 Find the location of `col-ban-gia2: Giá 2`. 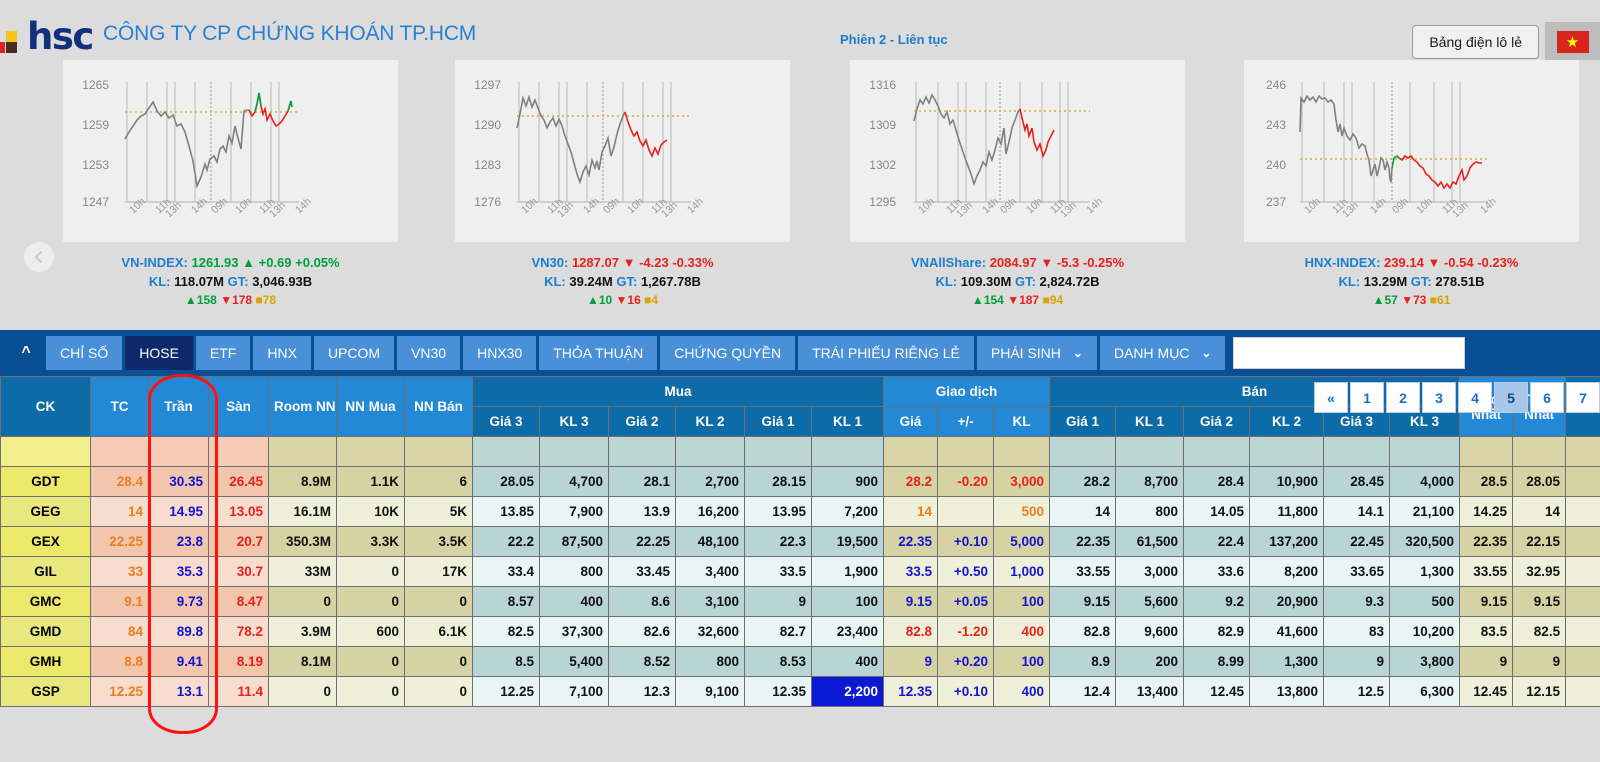

col-ban-gia2: Giá 2 is located at coordinates (1217, 421).